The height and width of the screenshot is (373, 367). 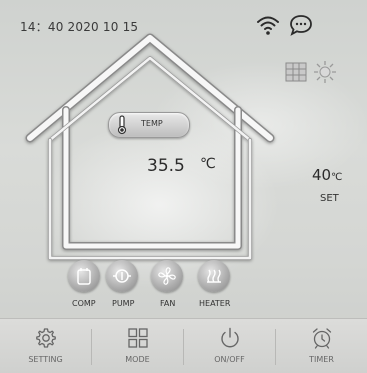 What do you see at coordinates (322, 175) in the screenshot?
I see `setpoint-value: 40` at bounding box center [322, 175].